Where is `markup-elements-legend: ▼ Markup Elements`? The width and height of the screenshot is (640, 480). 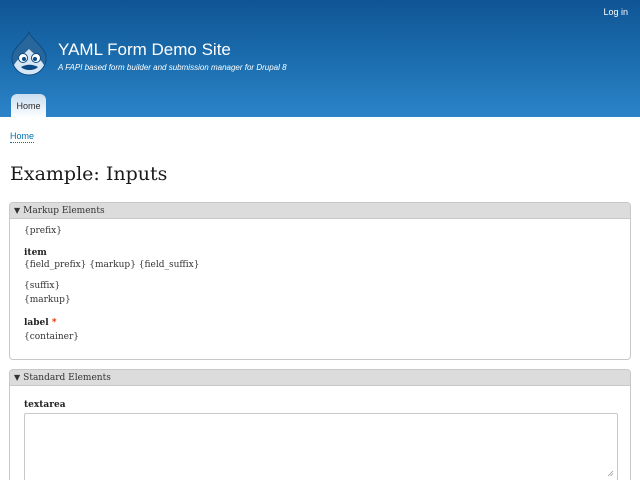 markup-elements-legend: ▼ Markup Elements is located at coordinates (320, 211).